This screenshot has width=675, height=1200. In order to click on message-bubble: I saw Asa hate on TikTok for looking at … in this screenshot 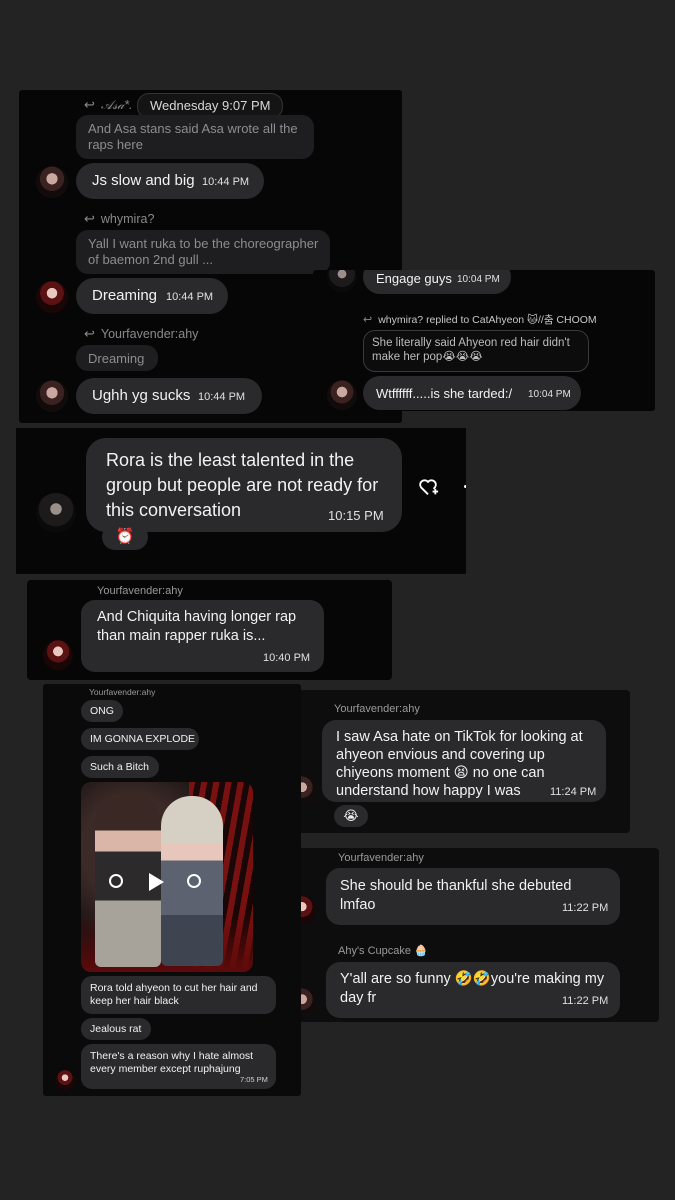, I will do `click(464, 761)`.